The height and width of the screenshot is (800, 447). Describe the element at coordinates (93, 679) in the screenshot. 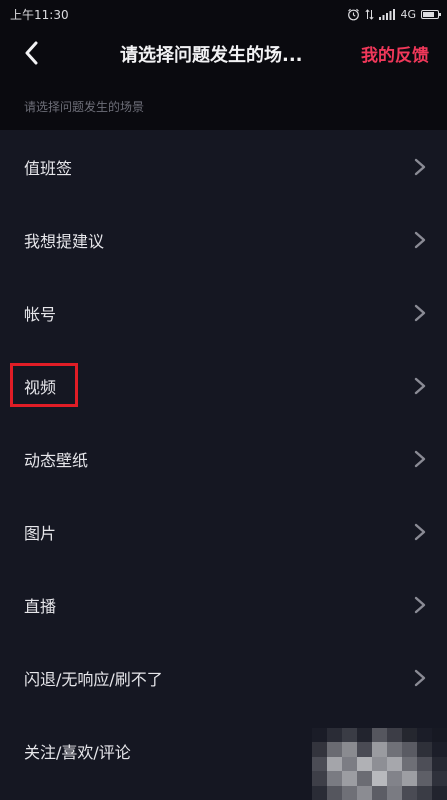

I see `list-item-label: 闪退/无响应/刷不了` at that location.